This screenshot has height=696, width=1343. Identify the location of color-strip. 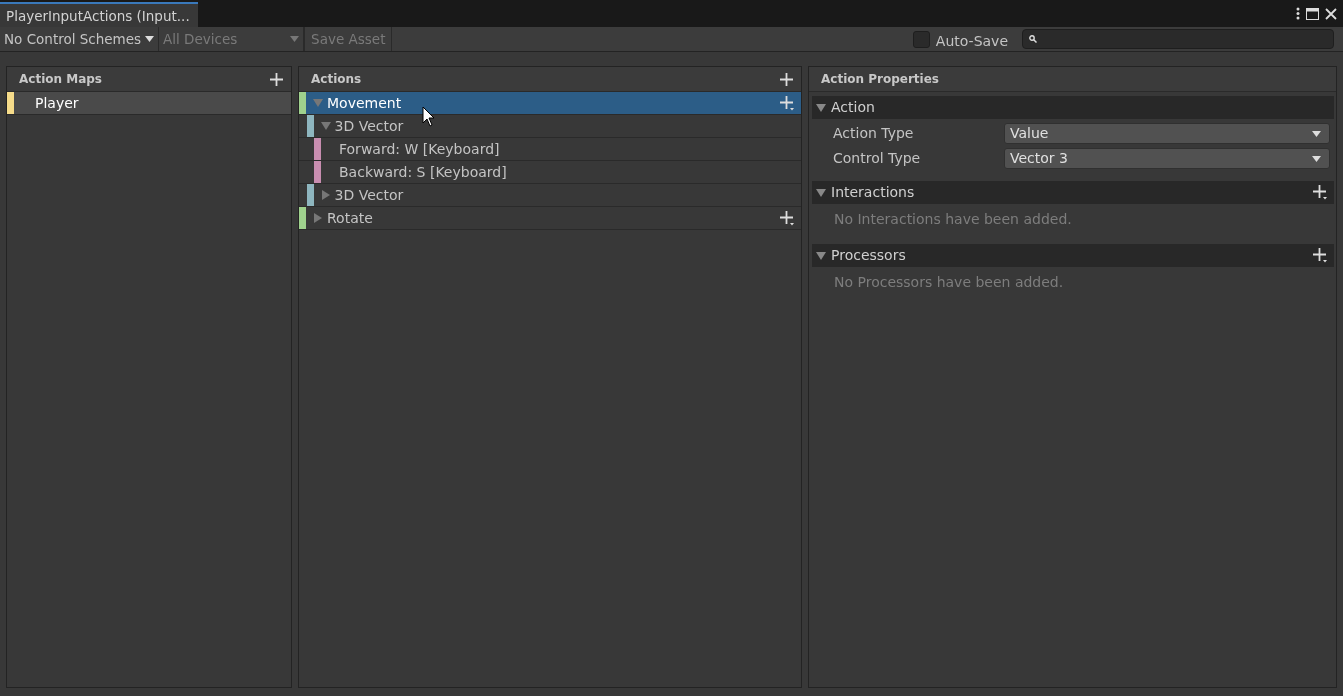
(10, 103).